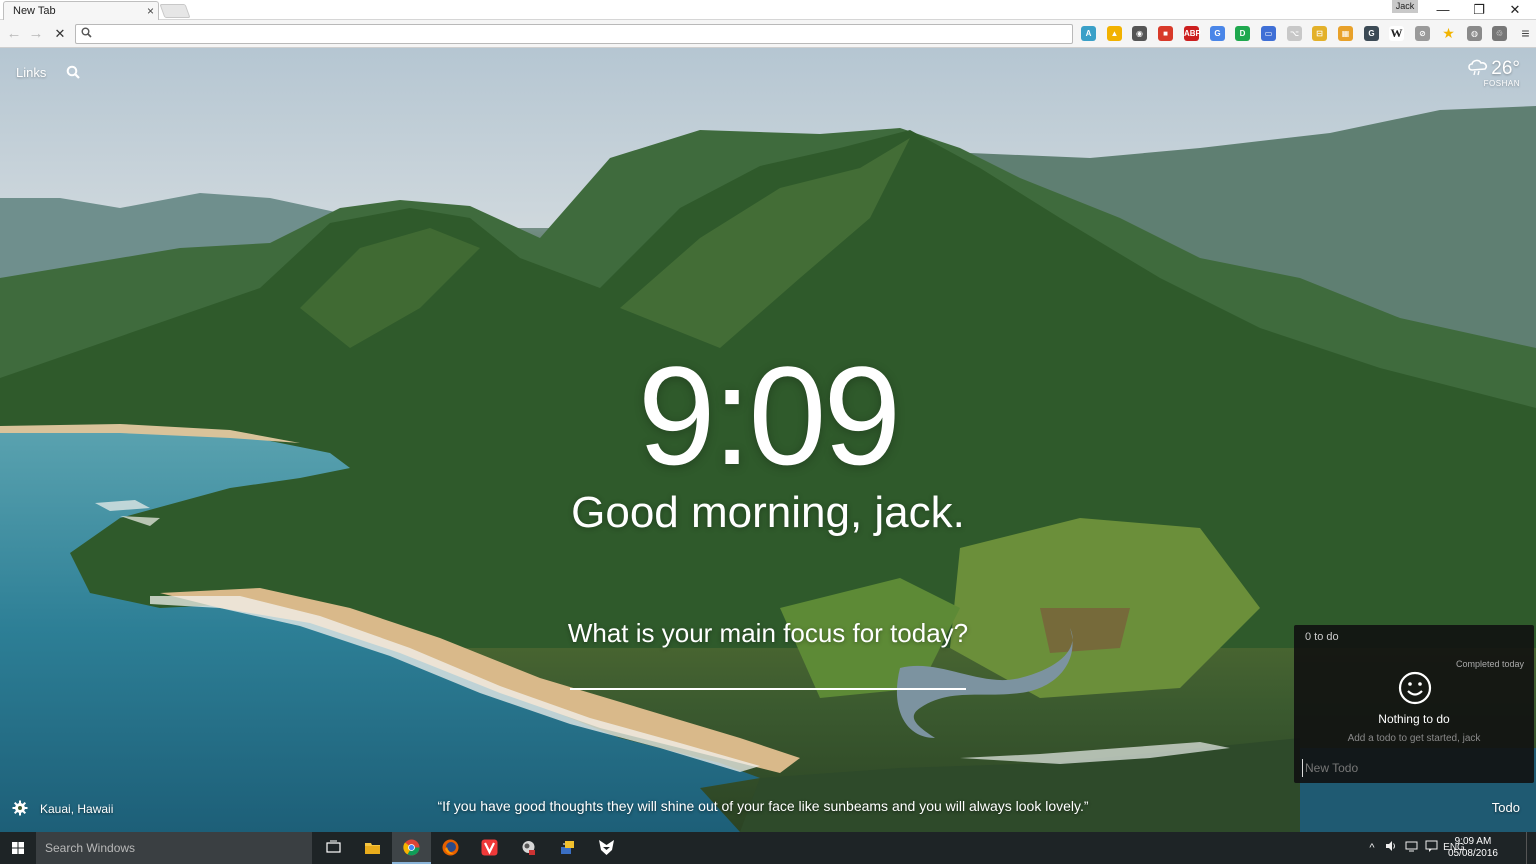 Image resolution: width=1536 pixels, height=864 pixels. I want to click on ticket-icon: ⊟, so click(1319, 33).